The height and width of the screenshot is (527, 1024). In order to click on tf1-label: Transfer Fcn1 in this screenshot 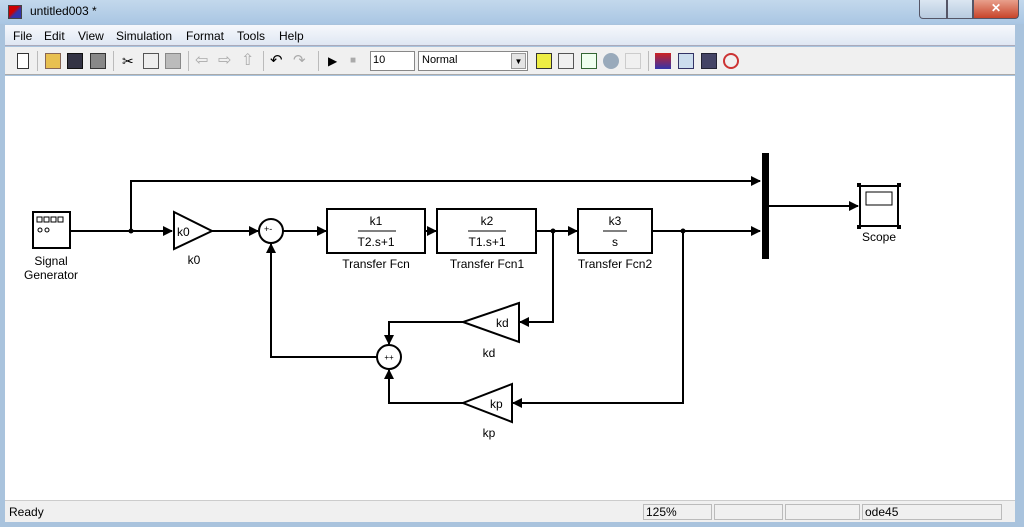, I will do `click(487, 264)`.